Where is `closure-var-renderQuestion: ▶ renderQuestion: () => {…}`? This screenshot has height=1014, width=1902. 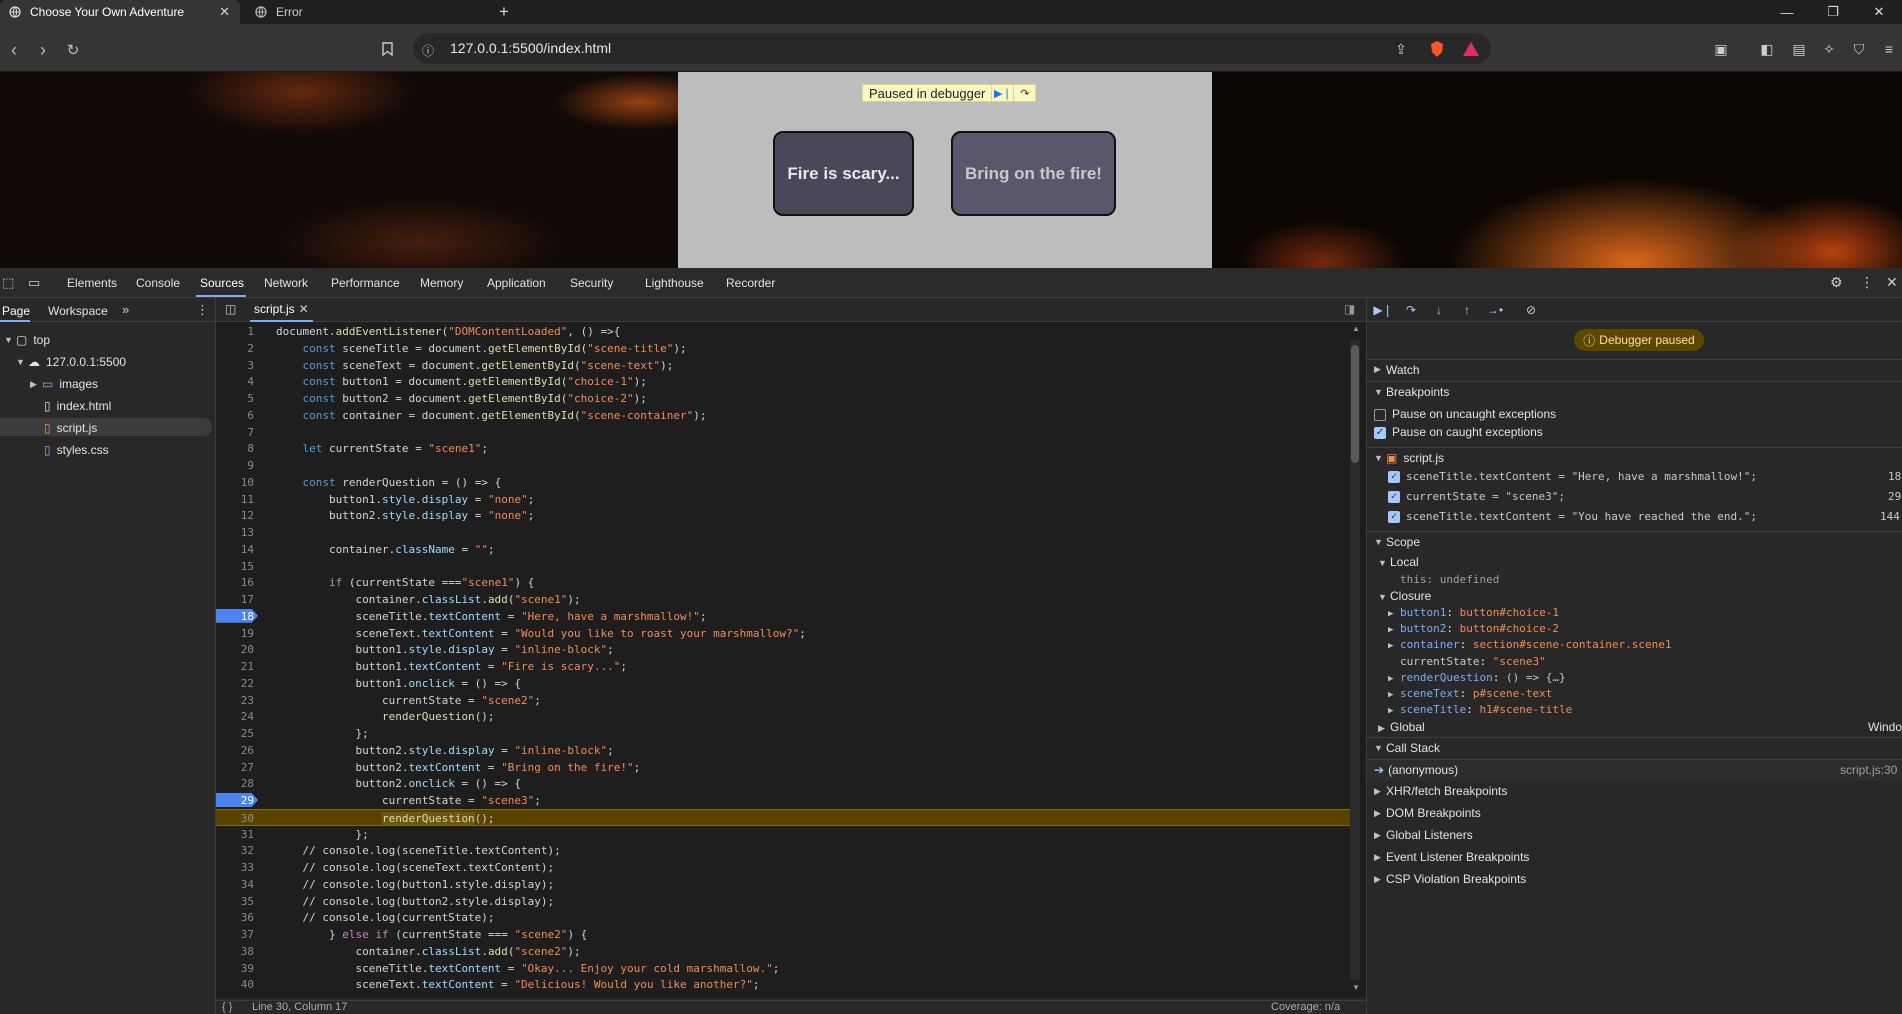 closure-var-renderQuestion: ▶ renderQuestion: () => {…} is located at coordinates (1477, 677).